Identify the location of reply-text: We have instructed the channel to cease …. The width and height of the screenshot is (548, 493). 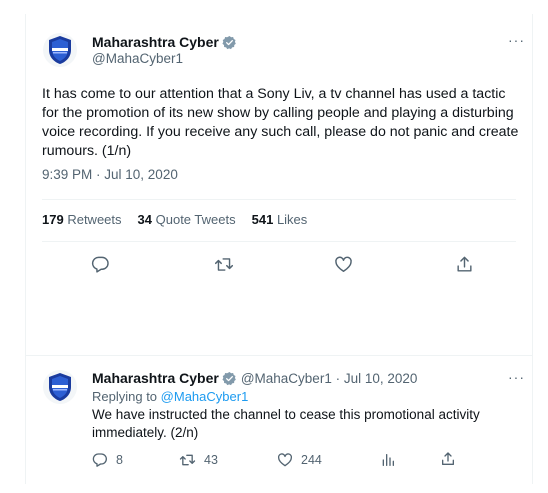
(286, 423).